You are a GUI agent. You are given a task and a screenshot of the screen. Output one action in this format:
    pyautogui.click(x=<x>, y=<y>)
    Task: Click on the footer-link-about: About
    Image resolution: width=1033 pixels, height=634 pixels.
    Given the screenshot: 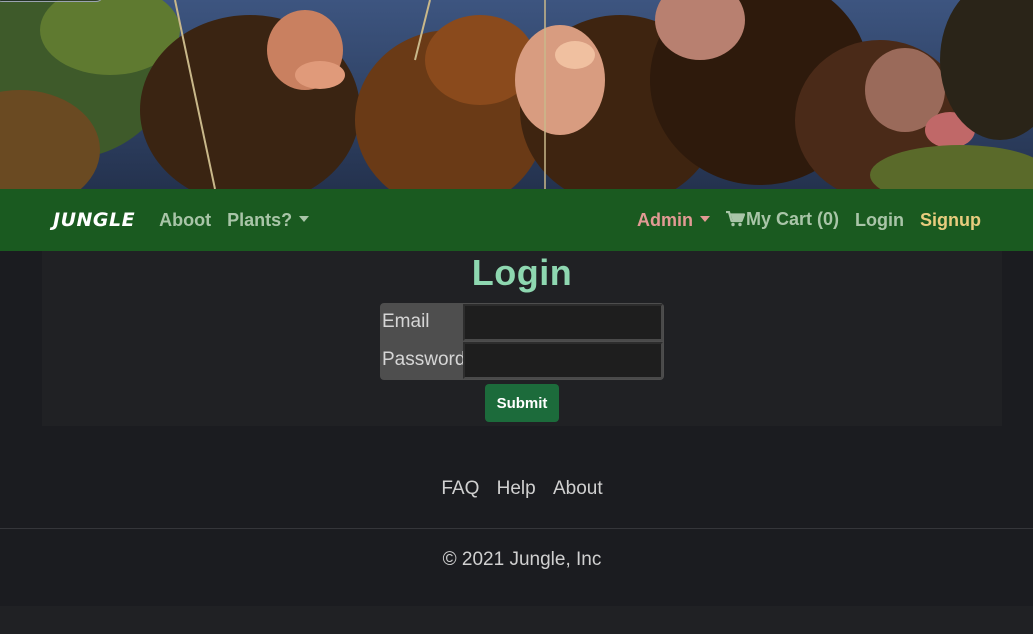 What is the action you would take?
    pyautogui.click(x=578, y=488)
    